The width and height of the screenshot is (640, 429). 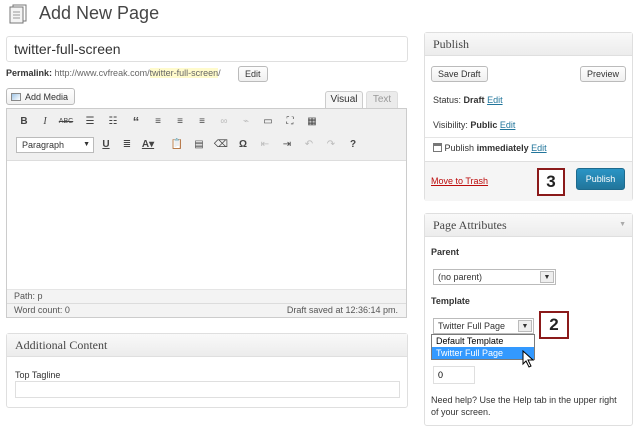 What do you see at coordinates (459, 74) in the screenshot?
I see `save-draft-button: Save Draft` at bounding box center [459, 74].